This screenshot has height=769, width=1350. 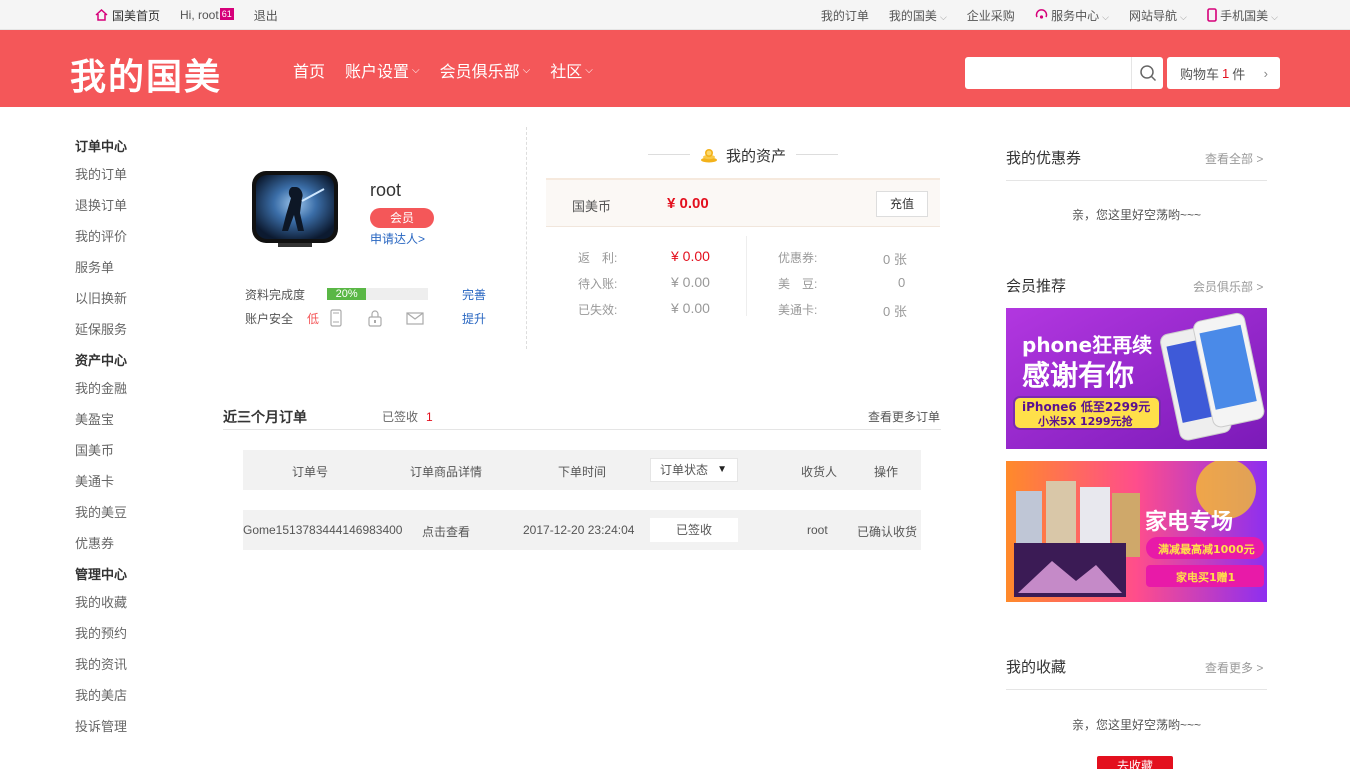 I want to click on sidebar-item: 我的收藏, so click(x=135, y=602).